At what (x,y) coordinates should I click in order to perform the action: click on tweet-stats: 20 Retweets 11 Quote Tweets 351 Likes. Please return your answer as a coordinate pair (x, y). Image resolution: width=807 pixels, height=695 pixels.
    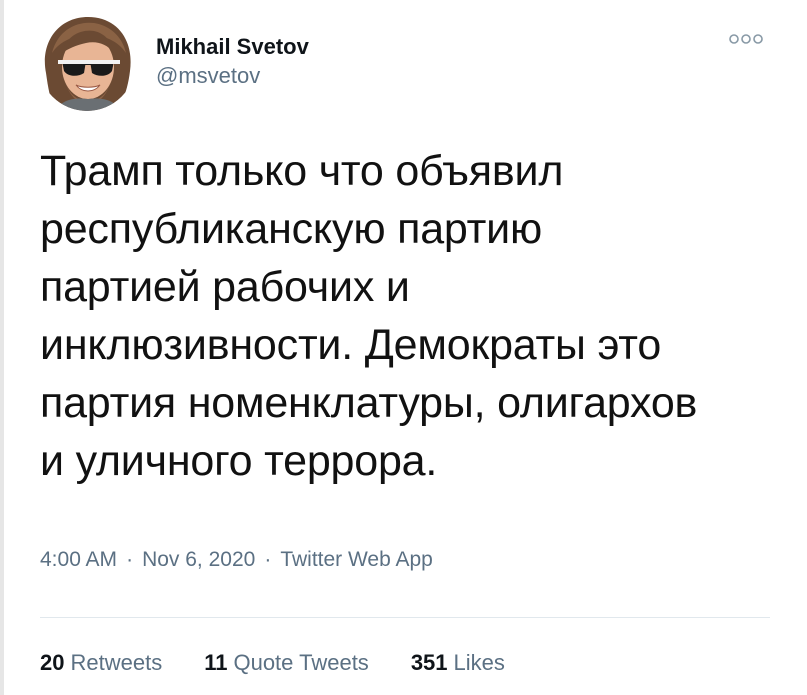
    Looking at the image, I should click on (293, 663).